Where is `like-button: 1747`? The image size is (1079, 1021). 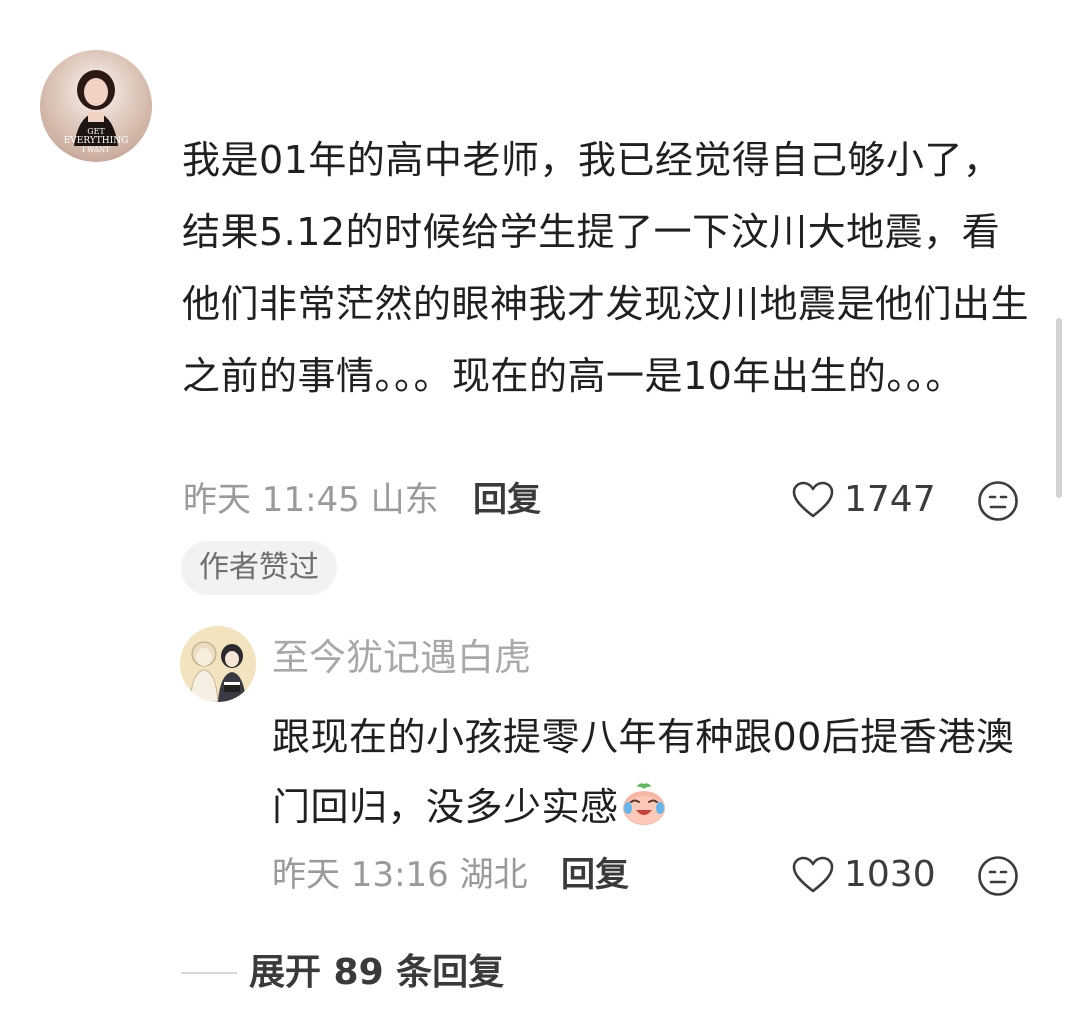
like-button: 1747 is located at coordinates (864, 500).